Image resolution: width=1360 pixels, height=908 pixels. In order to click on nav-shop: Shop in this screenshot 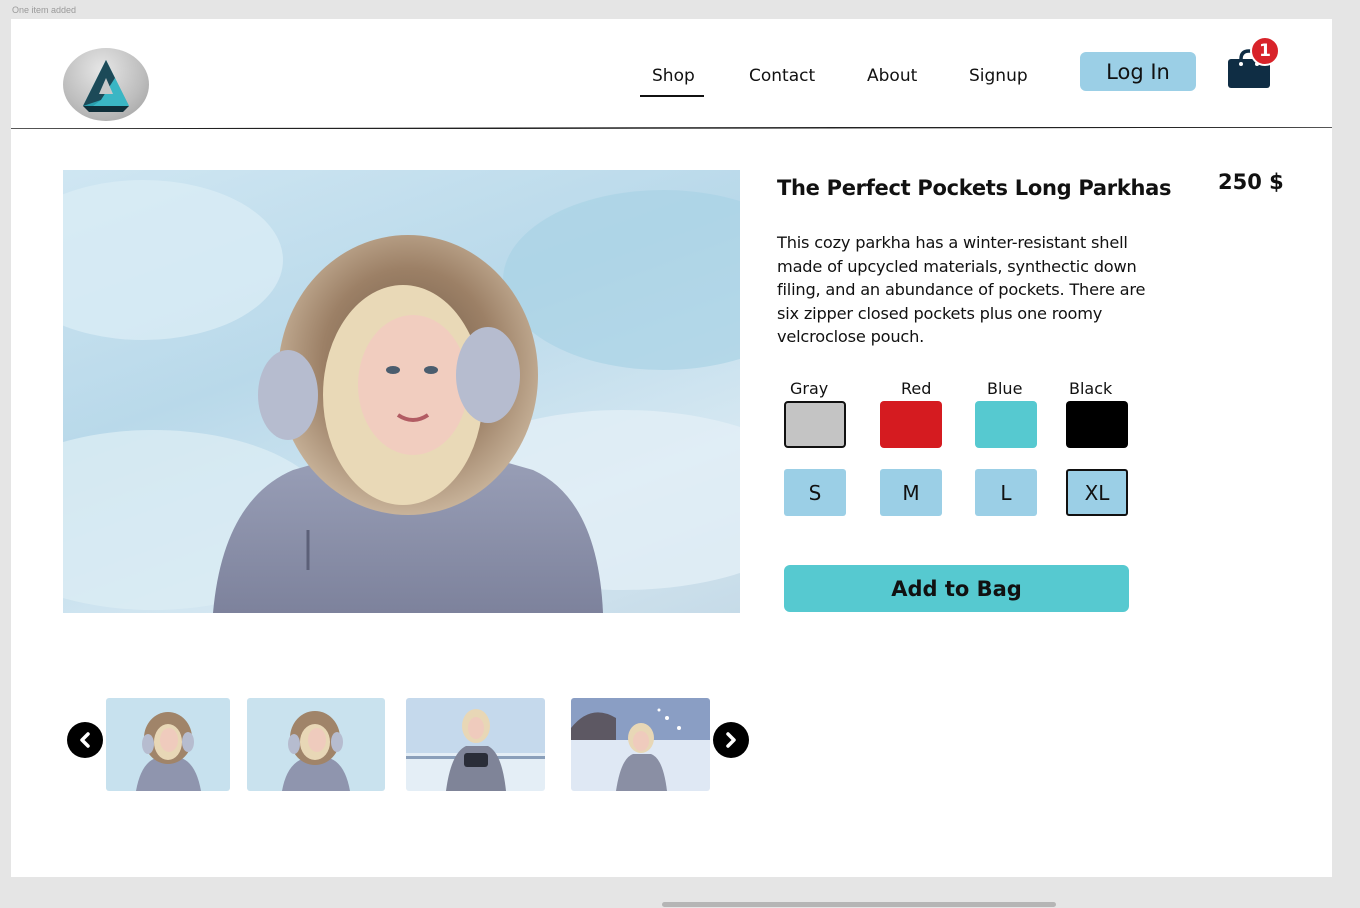, I will do `click(673, 76)`.